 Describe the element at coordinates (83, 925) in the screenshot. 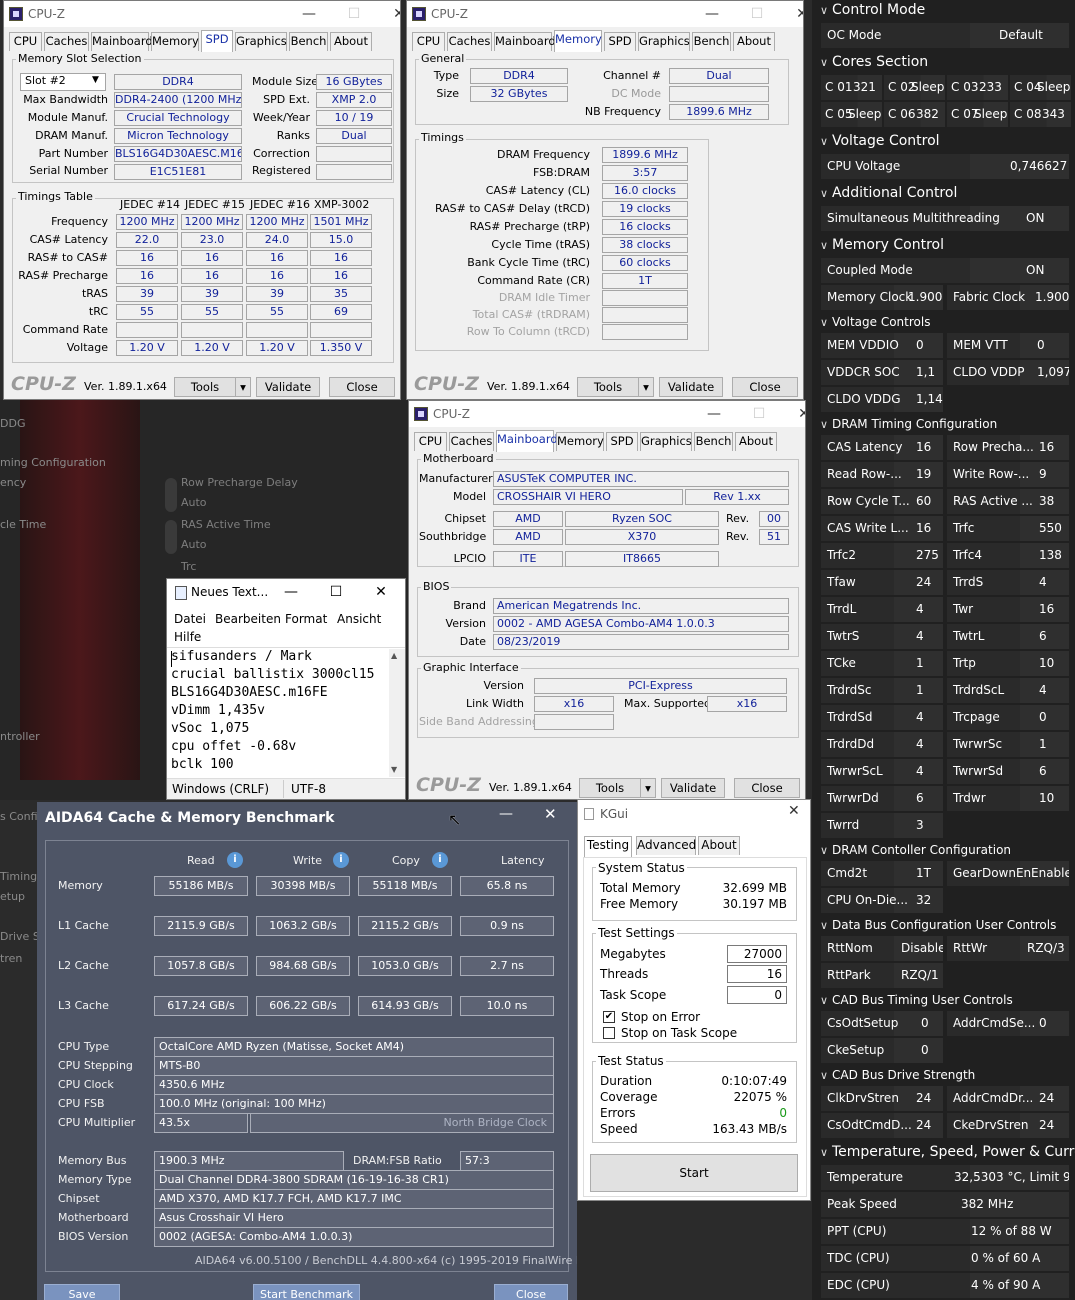

I see `bench-row-label: L1 Cache` at that location.